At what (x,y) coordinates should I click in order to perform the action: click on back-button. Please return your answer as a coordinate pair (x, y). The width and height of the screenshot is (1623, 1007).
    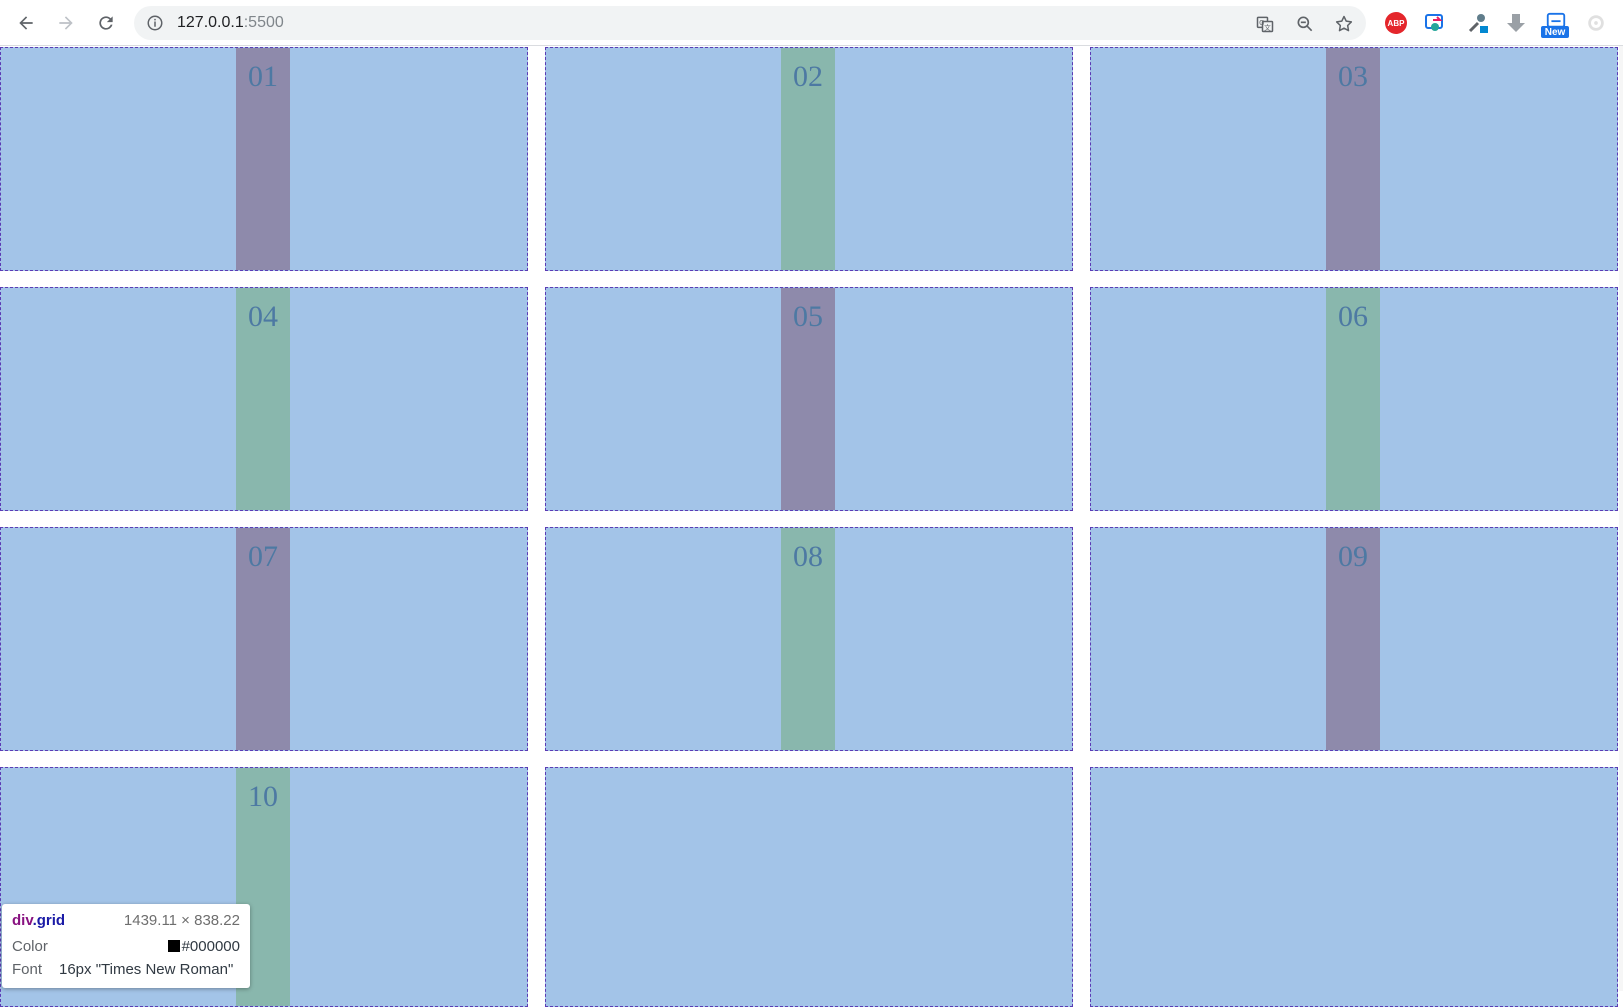
    Looking at the image, I should click on (26, 23).